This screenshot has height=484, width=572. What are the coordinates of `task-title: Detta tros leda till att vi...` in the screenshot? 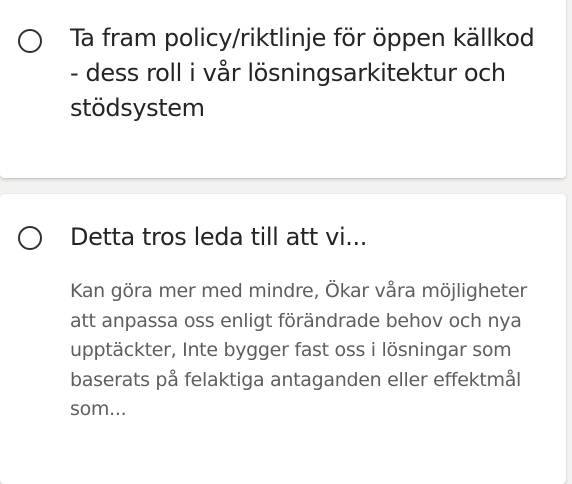 It's located at (218, 237).